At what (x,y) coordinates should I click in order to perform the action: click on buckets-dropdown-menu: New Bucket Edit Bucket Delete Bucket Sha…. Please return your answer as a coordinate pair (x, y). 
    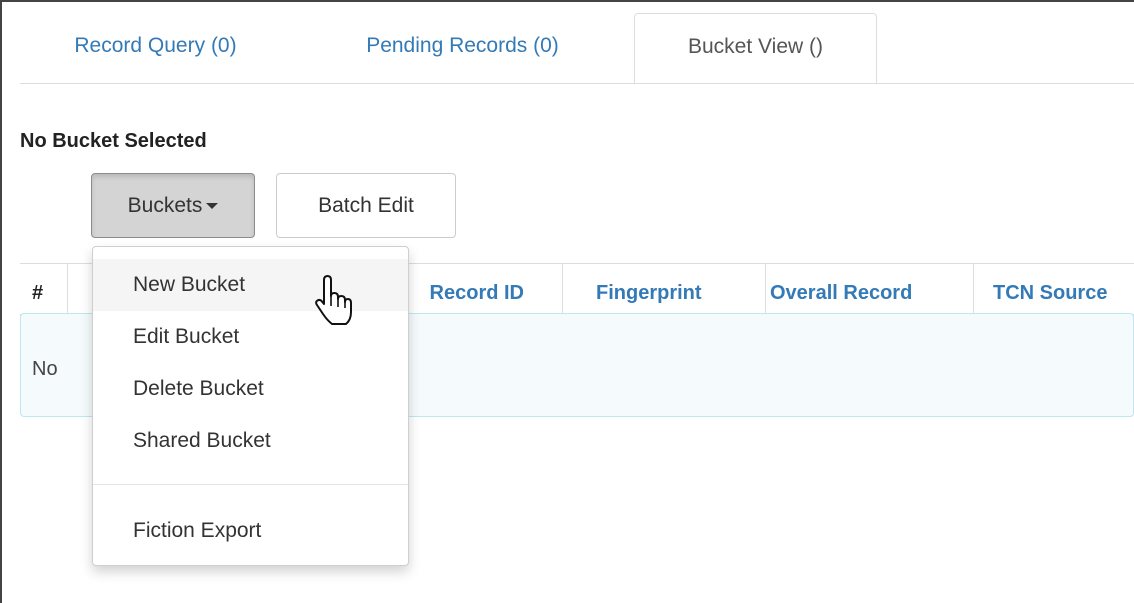
    Looking at the image, I should click on (250, 406).